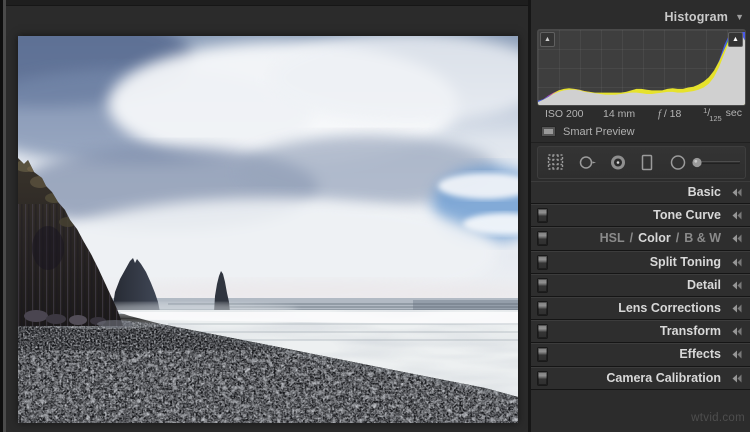 The image size is (750, 432). Describe the element at coordinates (640, 193) in the screenshot. I see `panel-header-basic: Basic` at that location.